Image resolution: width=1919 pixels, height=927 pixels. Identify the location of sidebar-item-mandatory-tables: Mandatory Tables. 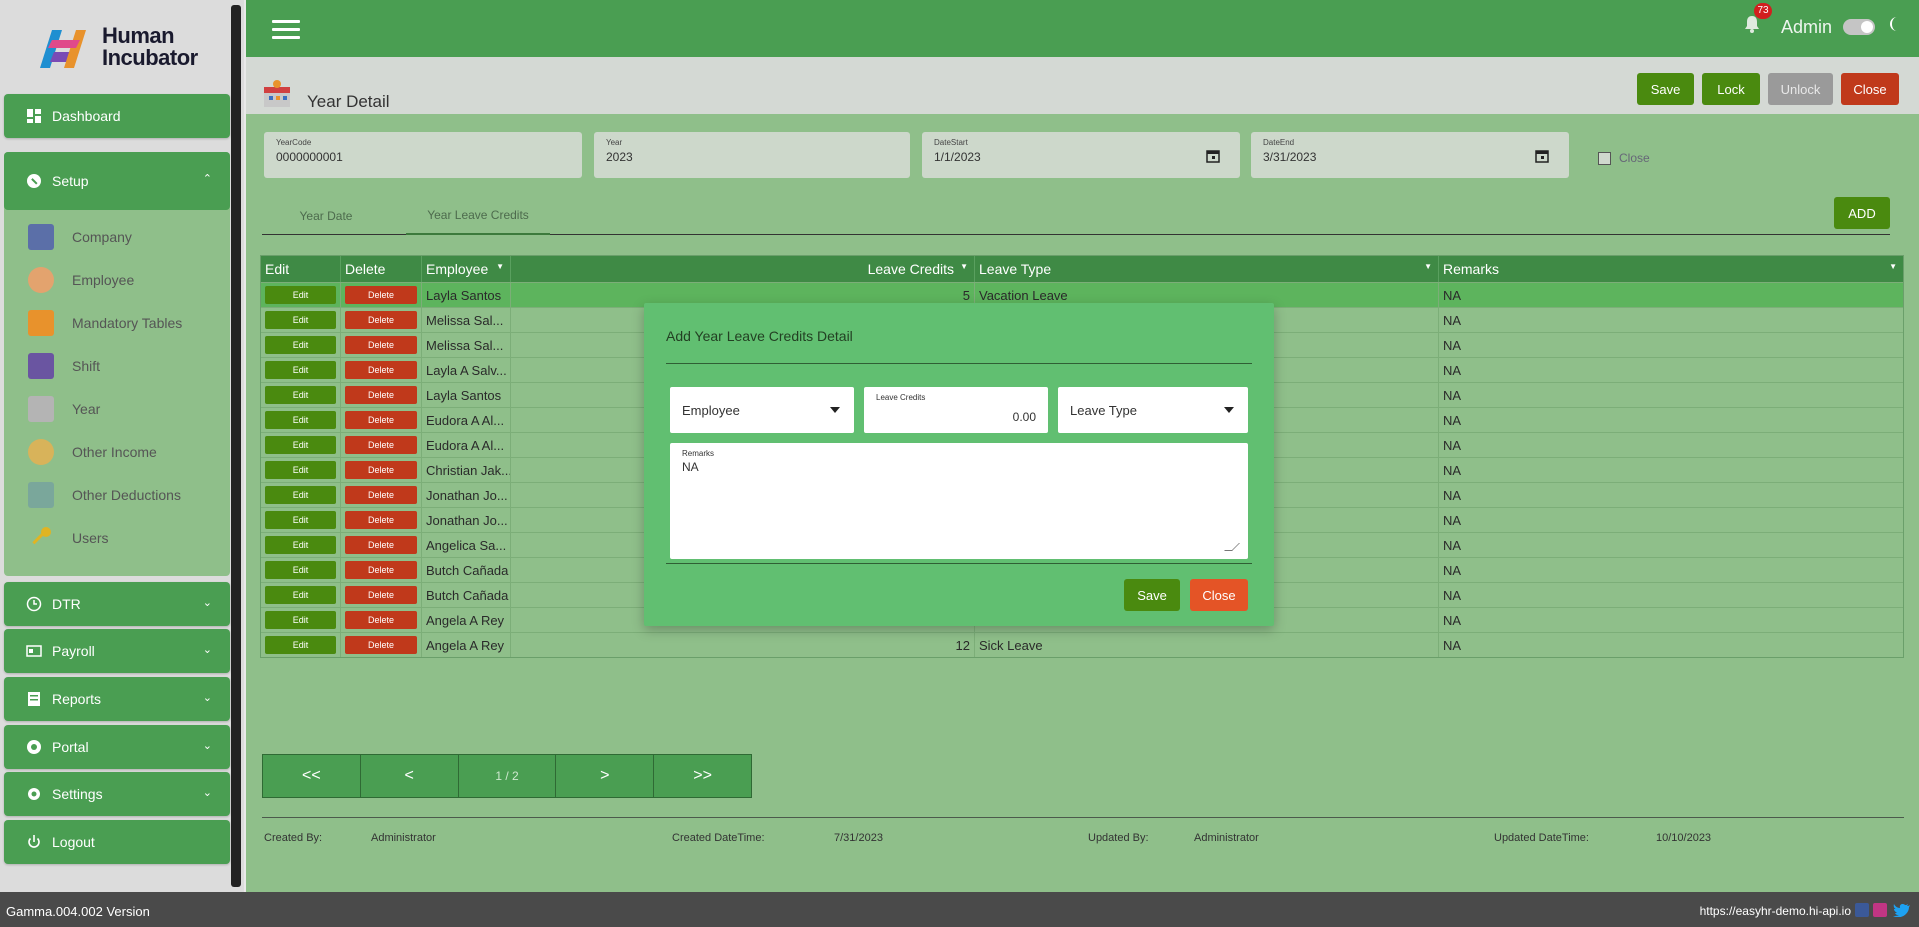
(105, 323).